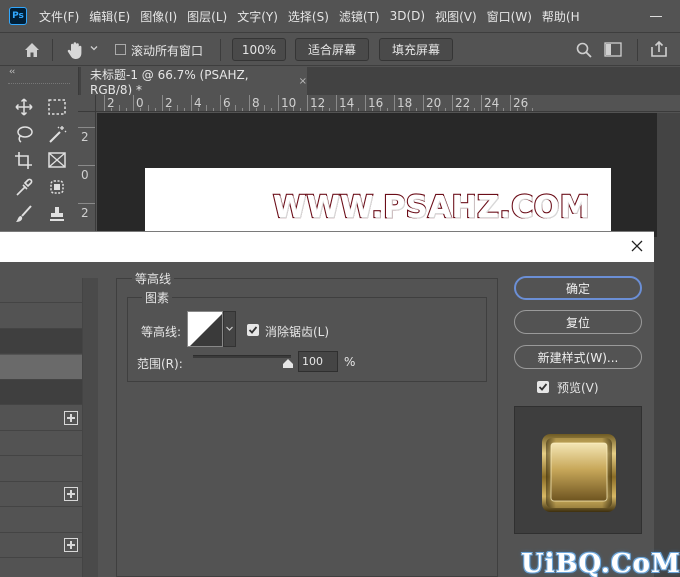  Describe the element at coordinates (637, 246) in the screenshot. I see `close-icon` at that location.